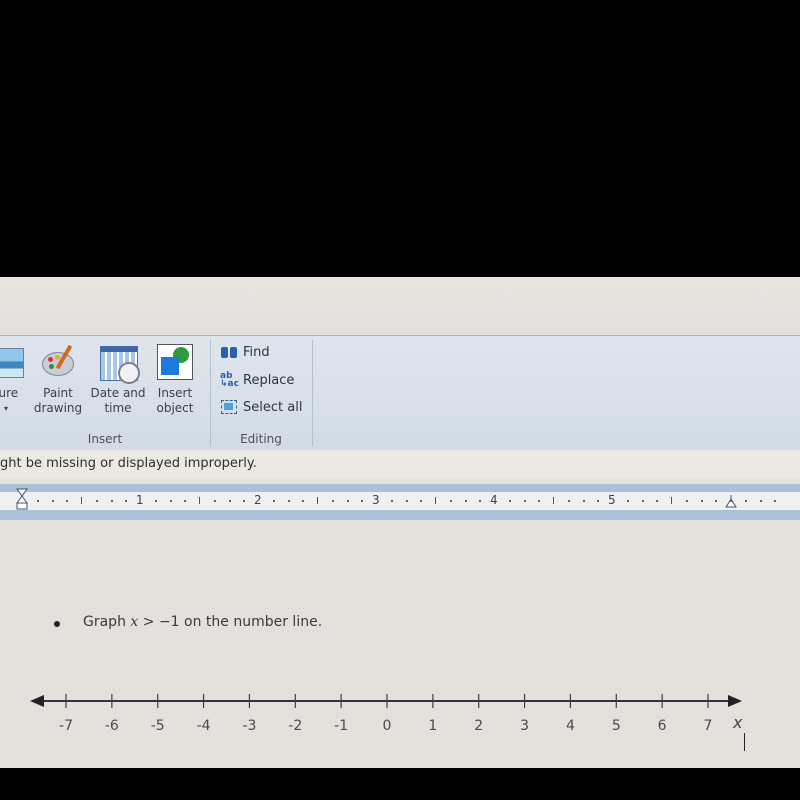  I want to click on tick-label: -5, so click(158, 726).